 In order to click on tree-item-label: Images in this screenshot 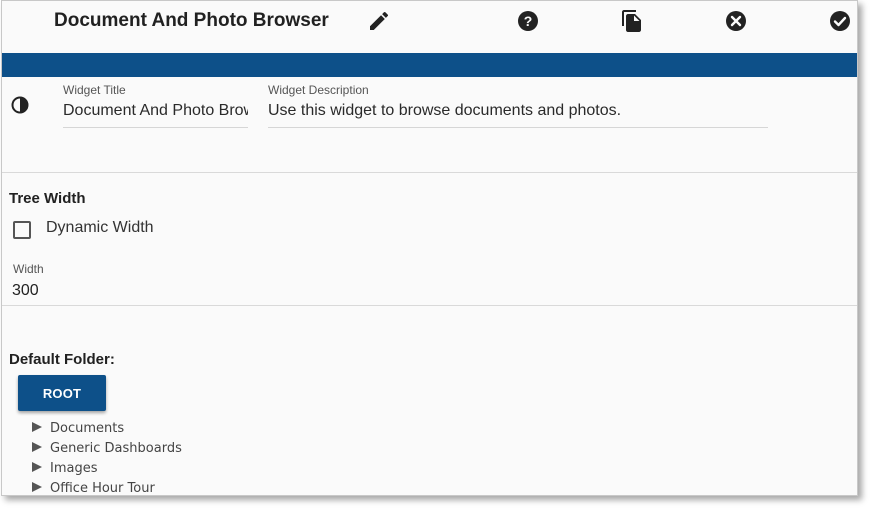, I will do `click(74, 468)`.